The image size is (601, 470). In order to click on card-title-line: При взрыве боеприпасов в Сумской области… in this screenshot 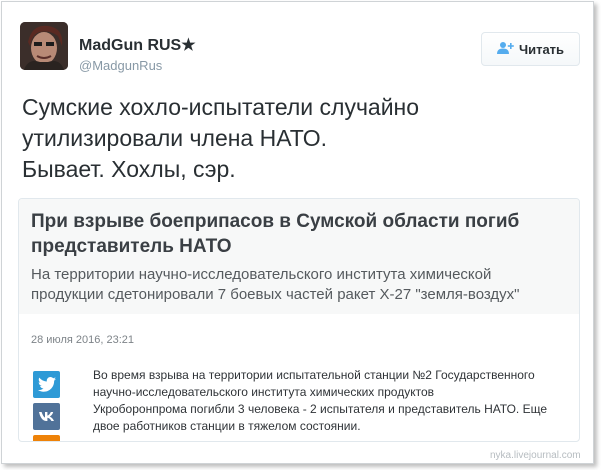, I will do `click(275, 221)`.